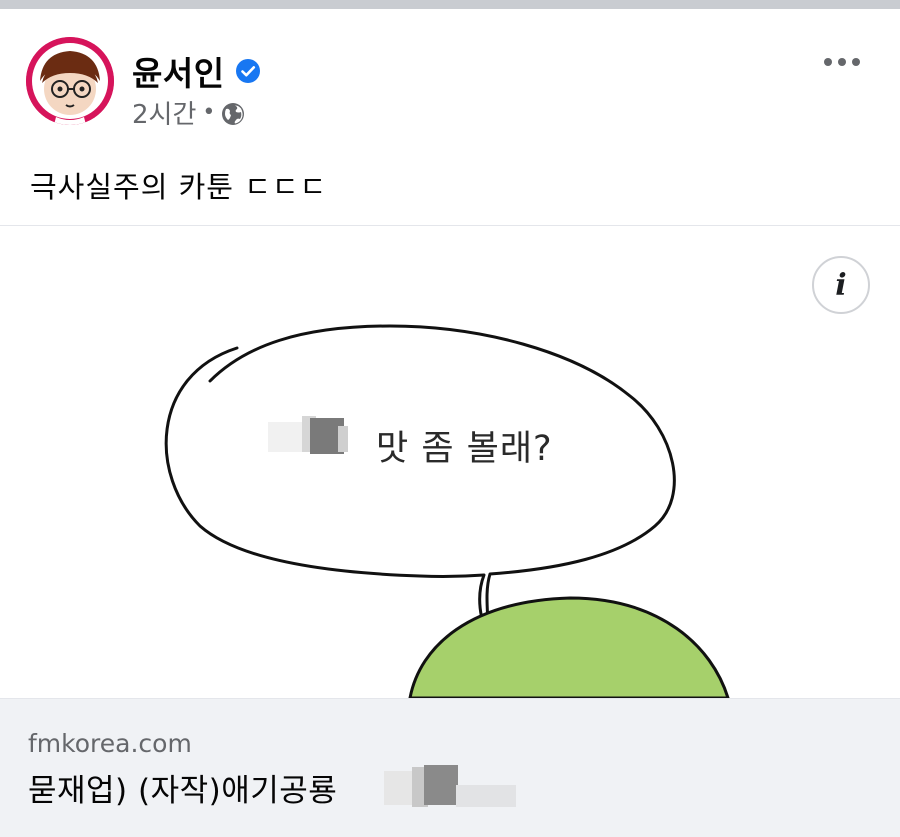  I want to click on info-icon: i, so click(841, 285).